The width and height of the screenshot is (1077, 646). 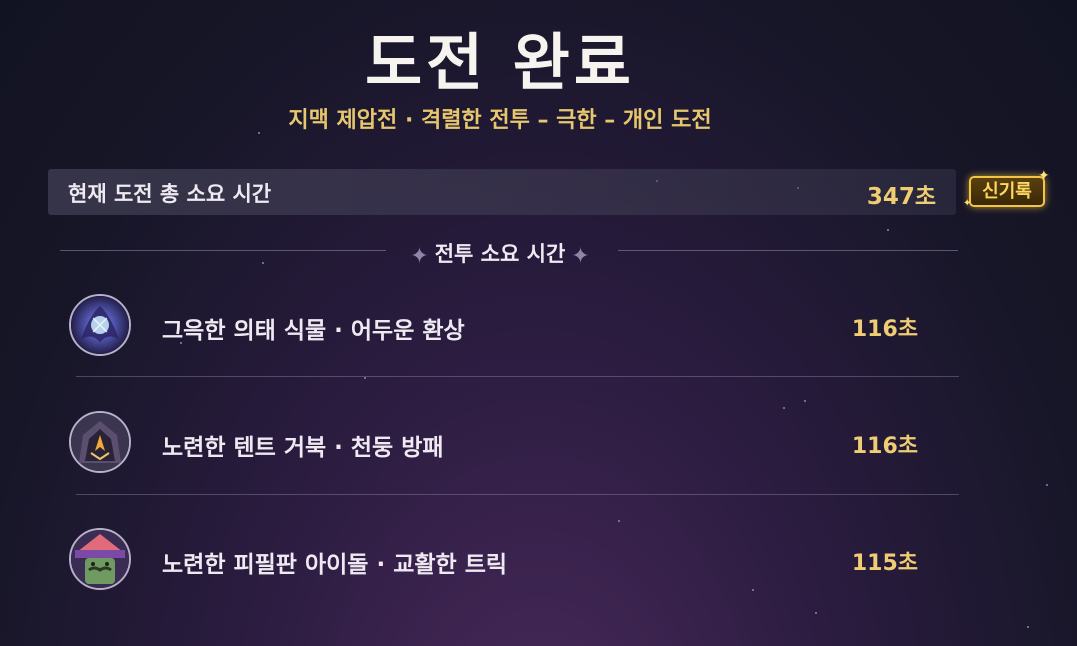 I want to click on enemy-name: 그윽한 의태 식물 · 어두운 환상, so click(x=313, y=331).